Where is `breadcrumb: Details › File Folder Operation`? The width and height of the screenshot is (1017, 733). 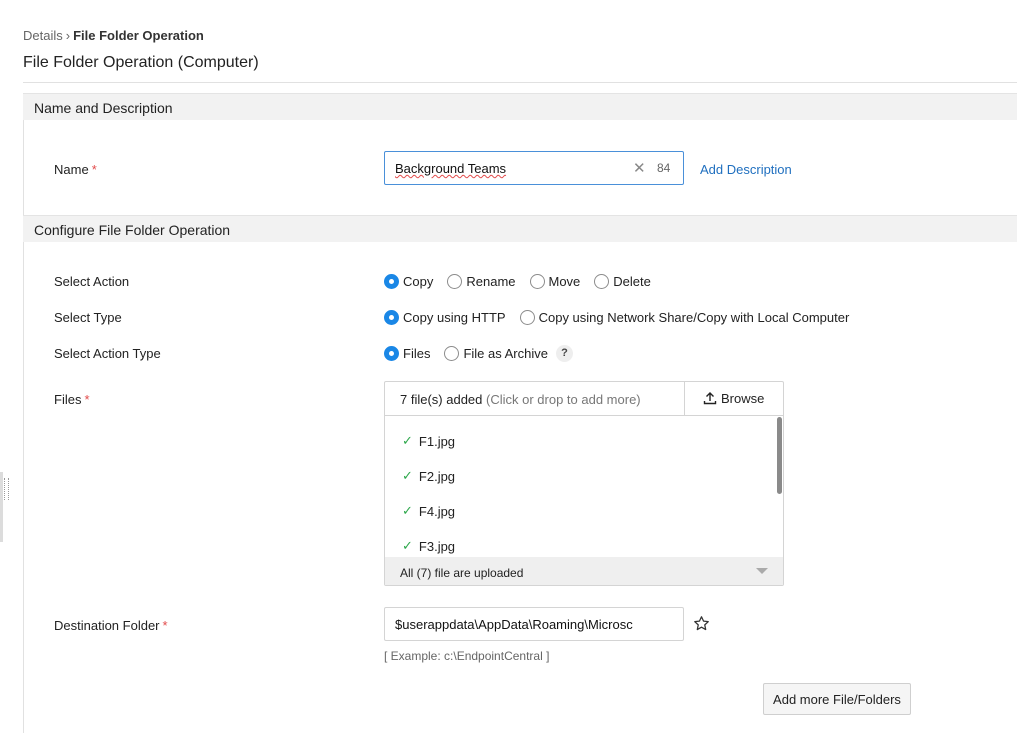
breadcrumb: Details › File Folder Operation is located at coordinates (113, 35).